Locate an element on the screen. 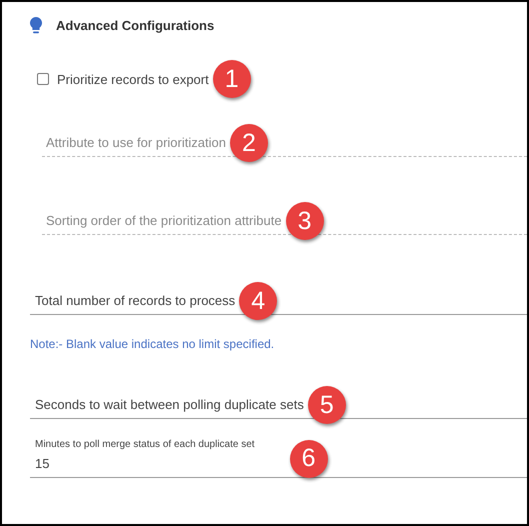  checkbox is located at coordinates (43, 79).